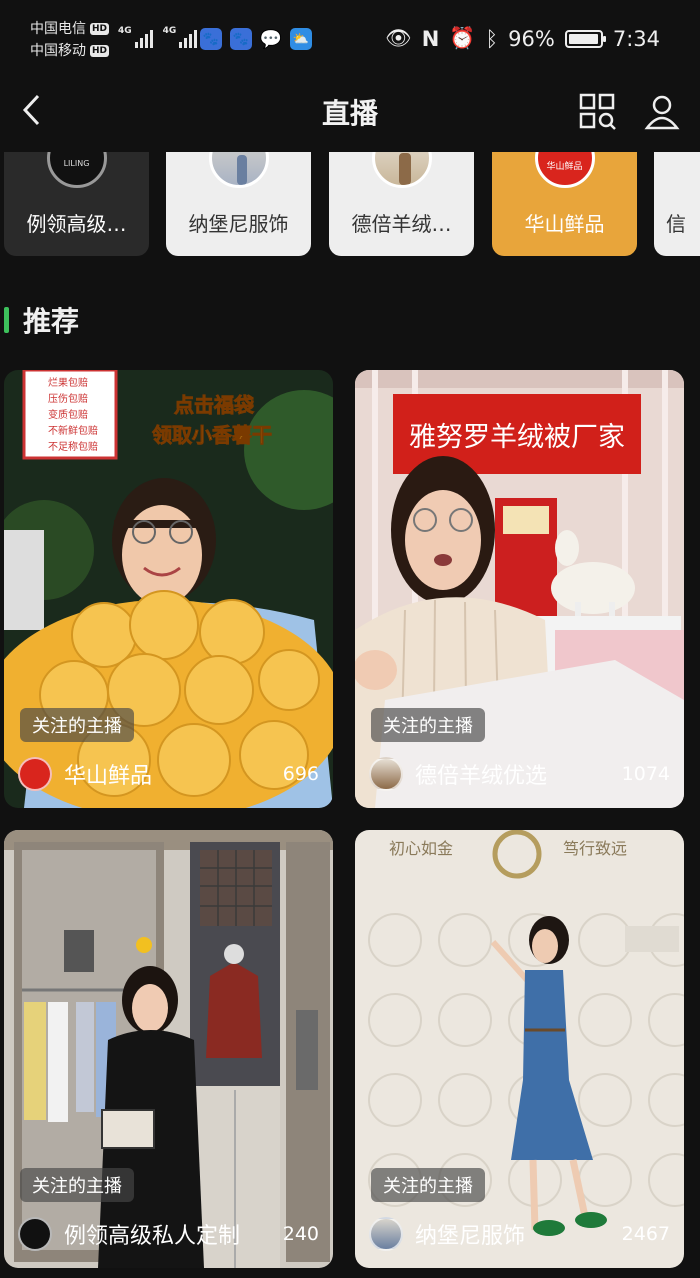 This screenshot has height=1278, width=700. I want to click on category-search-button, so click(598, 112).